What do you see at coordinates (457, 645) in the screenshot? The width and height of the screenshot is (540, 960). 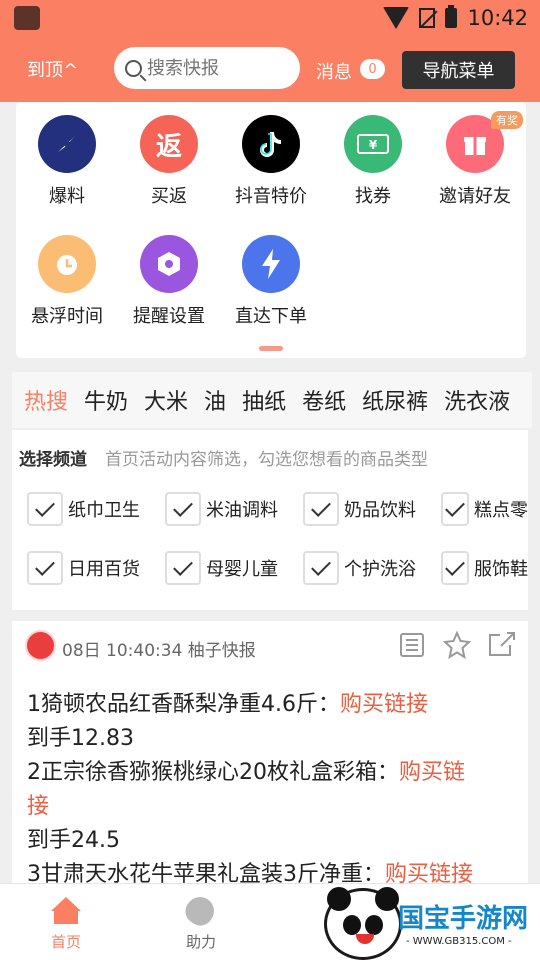 I see `star-icon` at bounding box center [457, 645].